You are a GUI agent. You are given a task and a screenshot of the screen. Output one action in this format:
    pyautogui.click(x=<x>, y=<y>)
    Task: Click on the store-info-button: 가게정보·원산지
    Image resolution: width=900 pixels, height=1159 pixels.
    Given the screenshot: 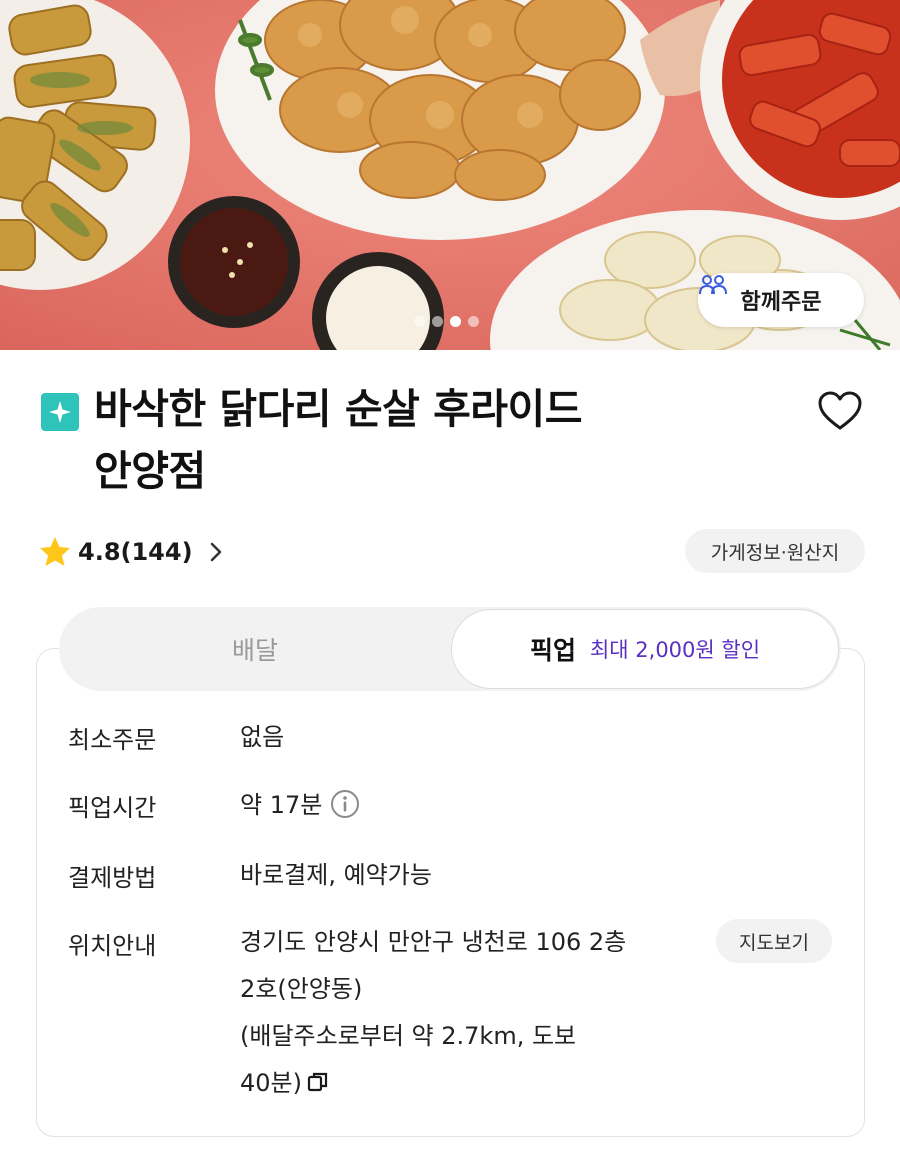 What is the action you would take?
    pyautogui.click(x=775, y=551)
    